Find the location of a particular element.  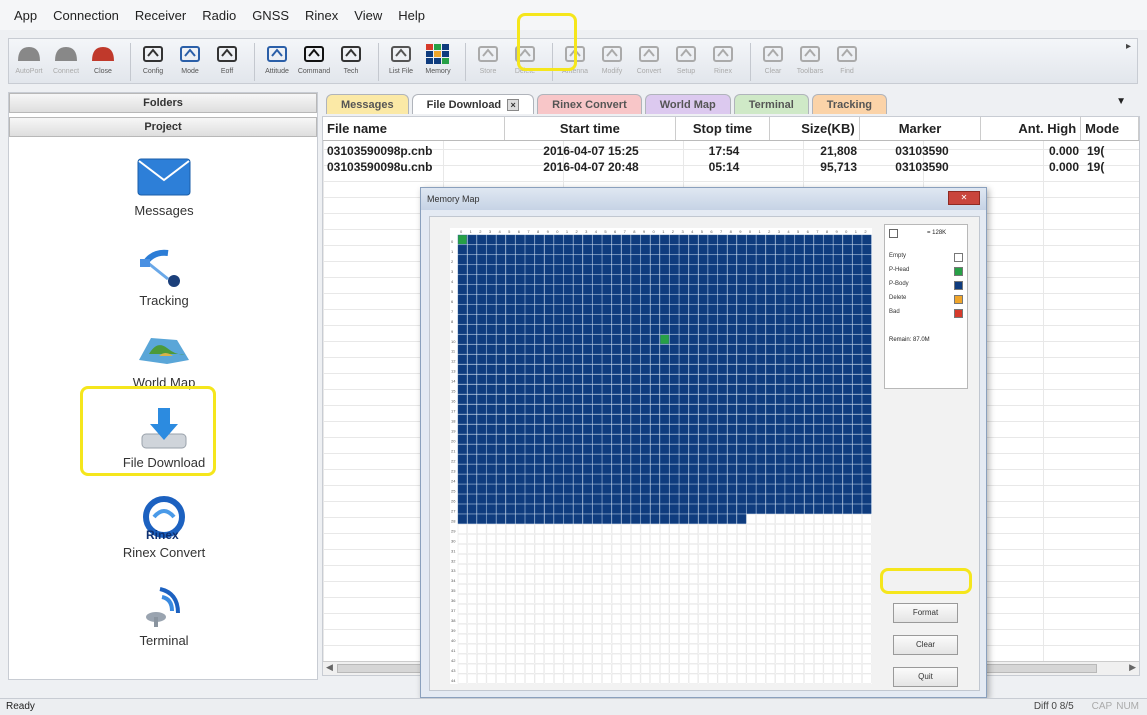

dialog-title: Memory Map is located at coordinates (703, 199).